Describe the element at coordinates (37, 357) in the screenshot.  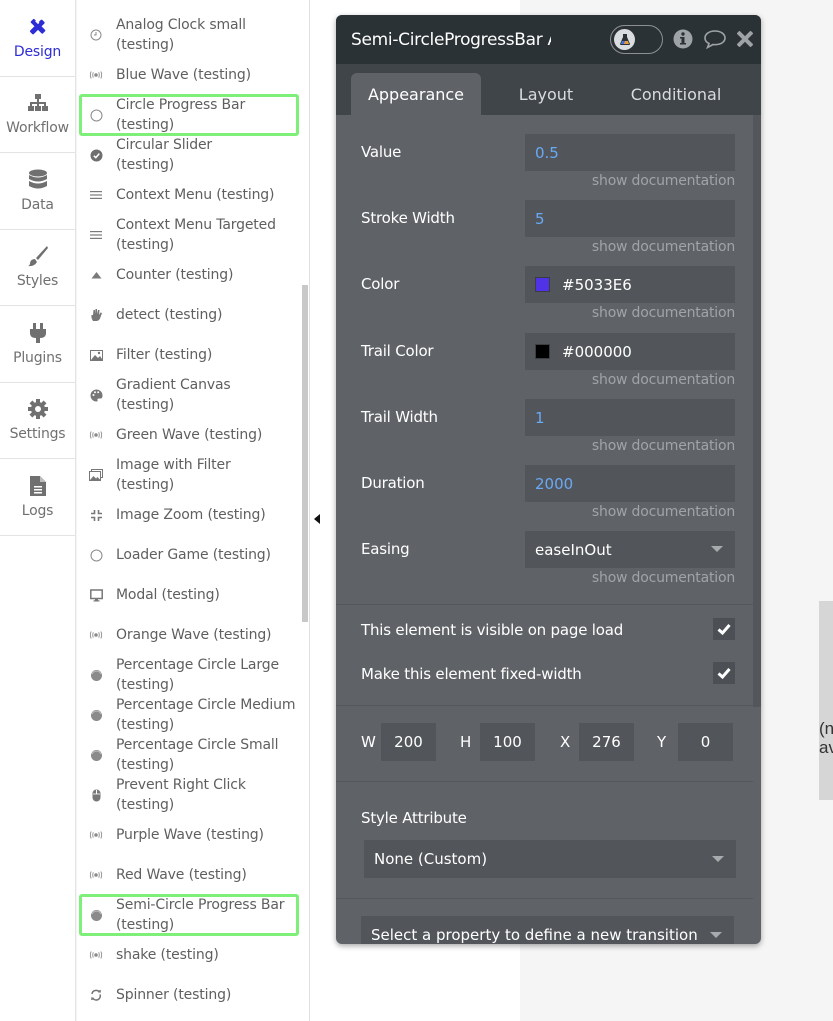
I see `nav-label: Plugins` at that location.